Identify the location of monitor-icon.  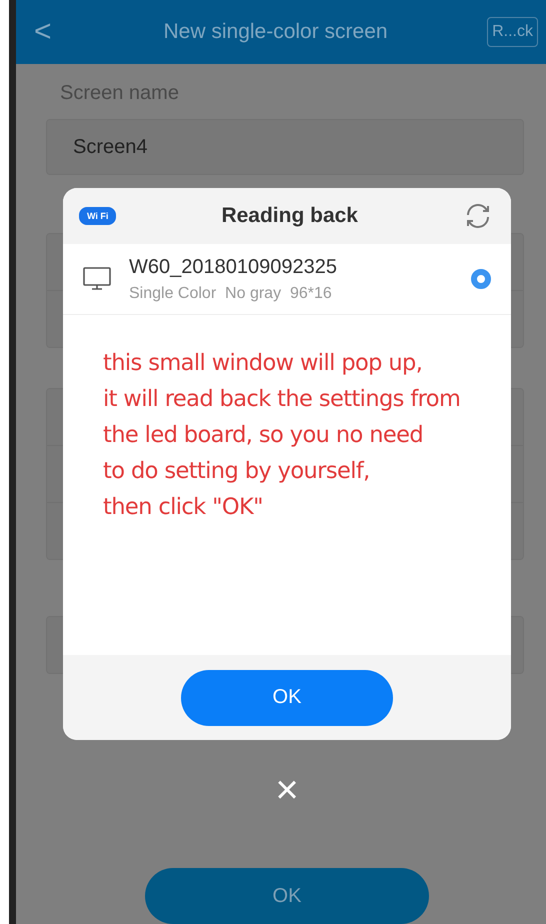
(97, 279).